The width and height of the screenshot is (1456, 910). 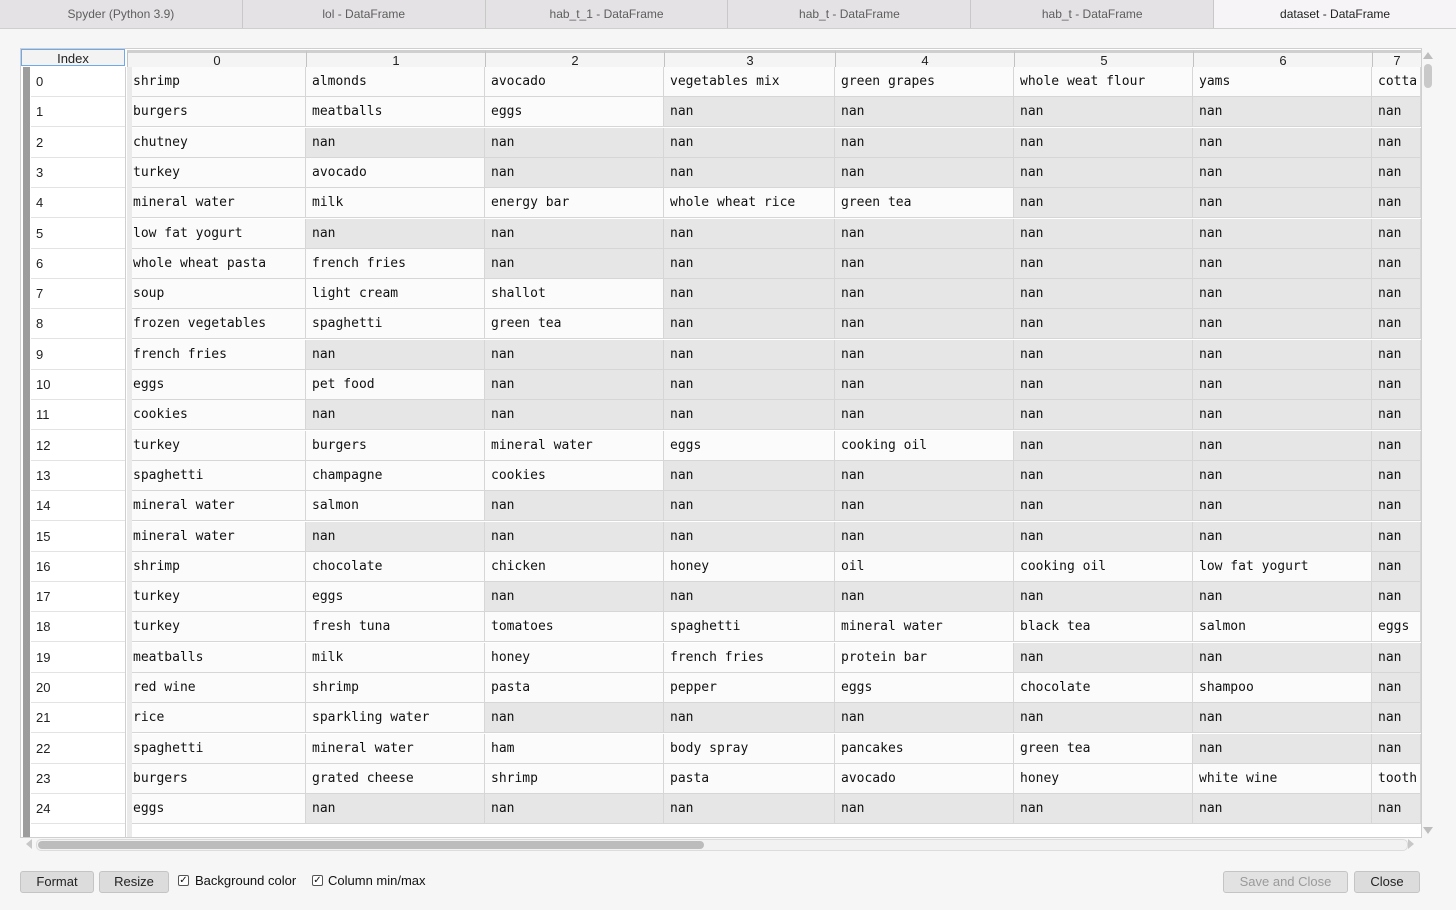 What do you see at coordinates (924, 749) in the screenshot?
I see `table-cell: pancakes` at bounding box center [924, 749].